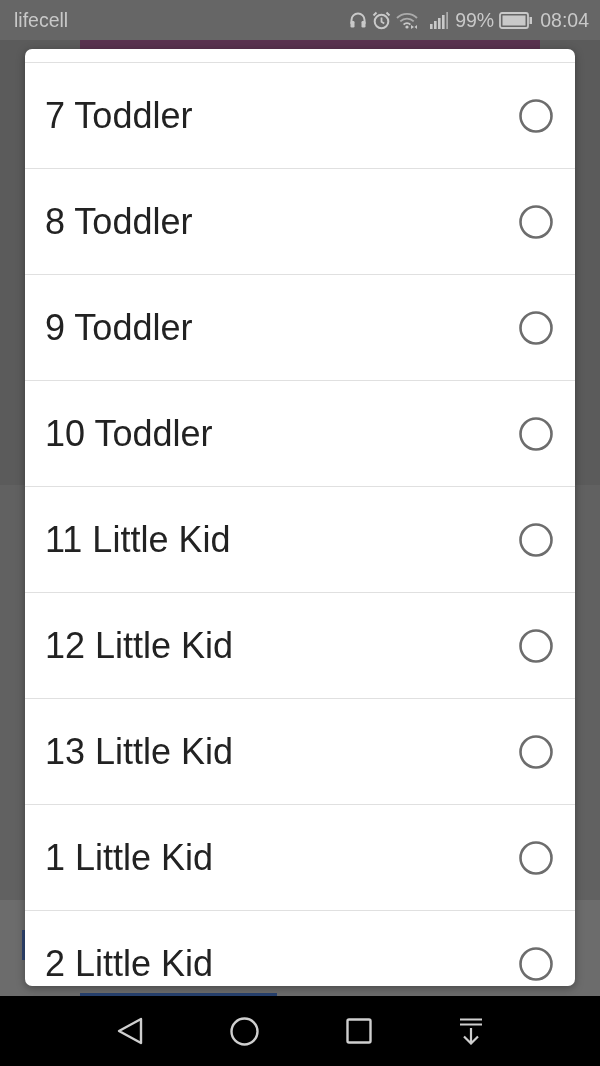  Describe the element at coordinates (300, 948) in the screenshot. I see `option-row: 2 Little Kid` at that location.